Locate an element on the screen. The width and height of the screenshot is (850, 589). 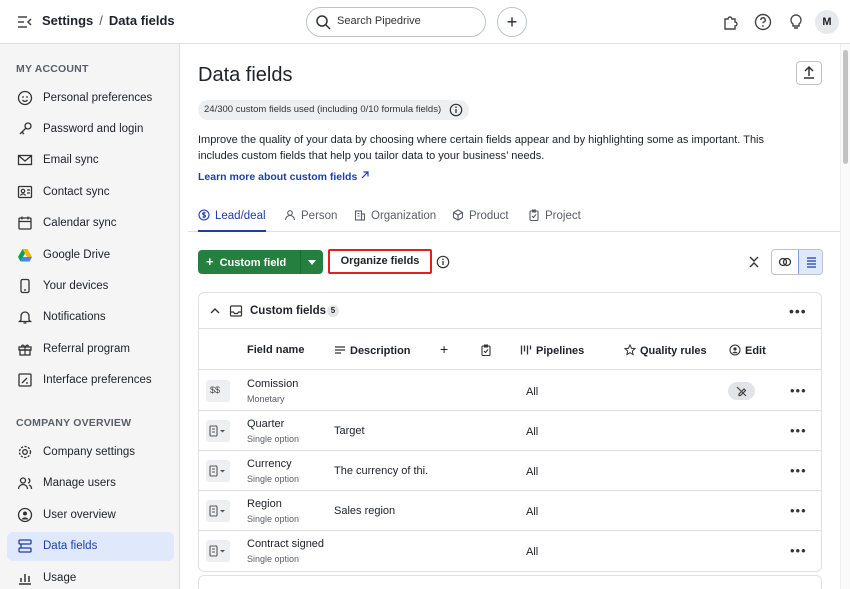
list-view-button is located at coordinates (810, 262).